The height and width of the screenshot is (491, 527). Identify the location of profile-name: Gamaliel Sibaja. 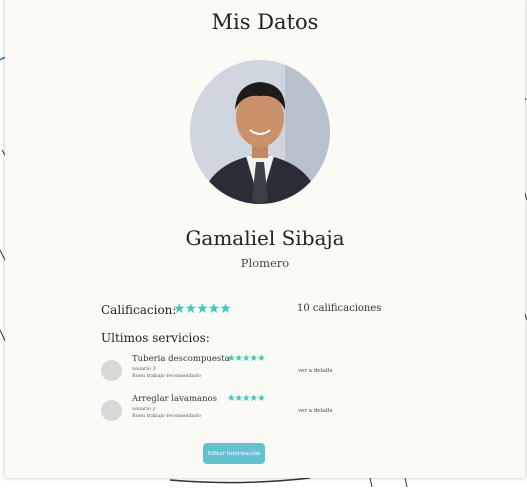
(265, 238).